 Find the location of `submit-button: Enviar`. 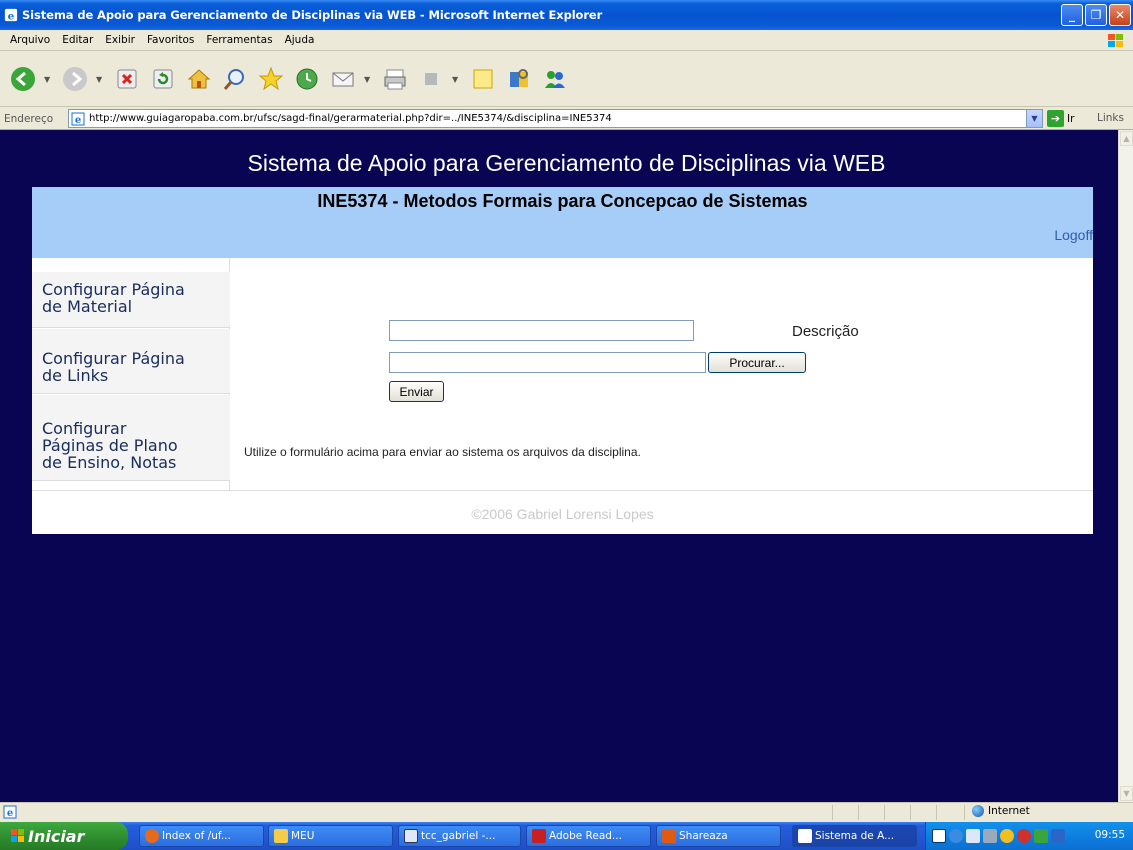

submit-button: Enviar is located at coordinates (416, 391).